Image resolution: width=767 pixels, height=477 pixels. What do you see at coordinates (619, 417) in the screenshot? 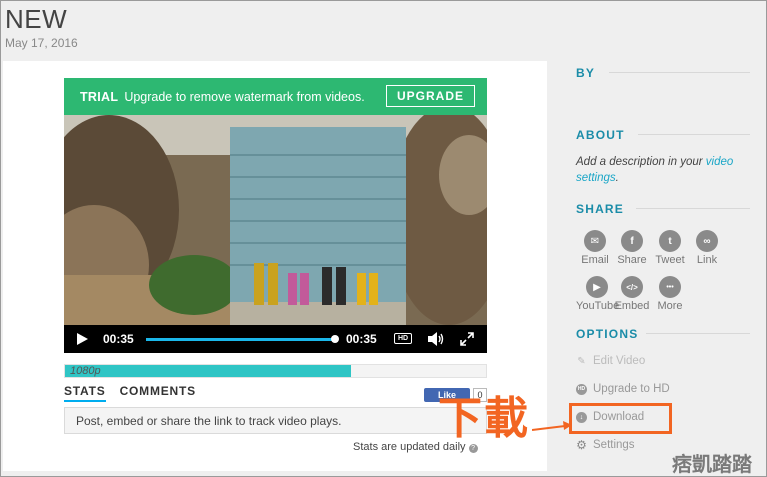
I see `download-label: Download` at bounding box center [619, 417].